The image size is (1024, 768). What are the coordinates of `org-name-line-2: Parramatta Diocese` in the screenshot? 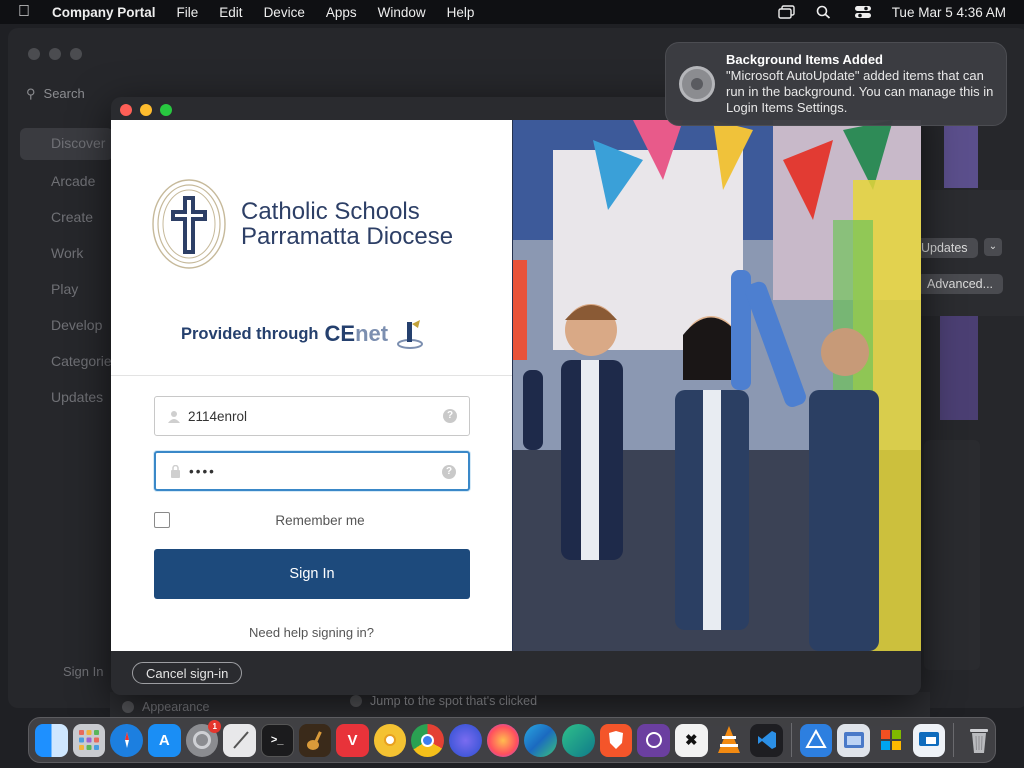 It's located at (347, 236).